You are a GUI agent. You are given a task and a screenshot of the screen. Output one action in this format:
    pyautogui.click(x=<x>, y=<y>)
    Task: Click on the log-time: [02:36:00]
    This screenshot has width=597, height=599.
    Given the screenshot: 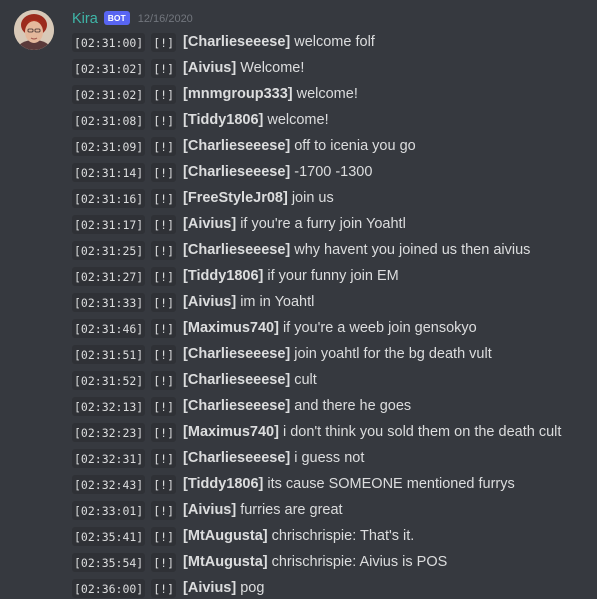 What is the action you would take?
    pyautogui.click(x=109, y=588)
    